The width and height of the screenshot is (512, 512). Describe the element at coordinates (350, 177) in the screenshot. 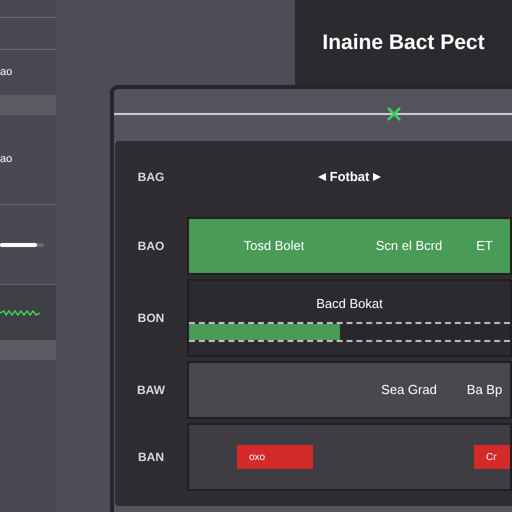

I see `header-title: Fotbat` at that location.